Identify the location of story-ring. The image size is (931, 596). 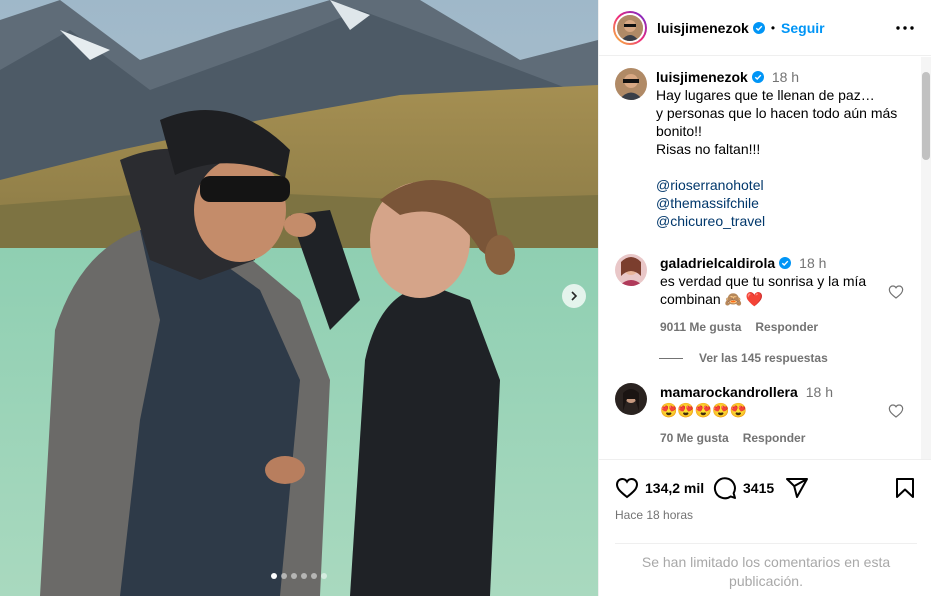
(630, 27).